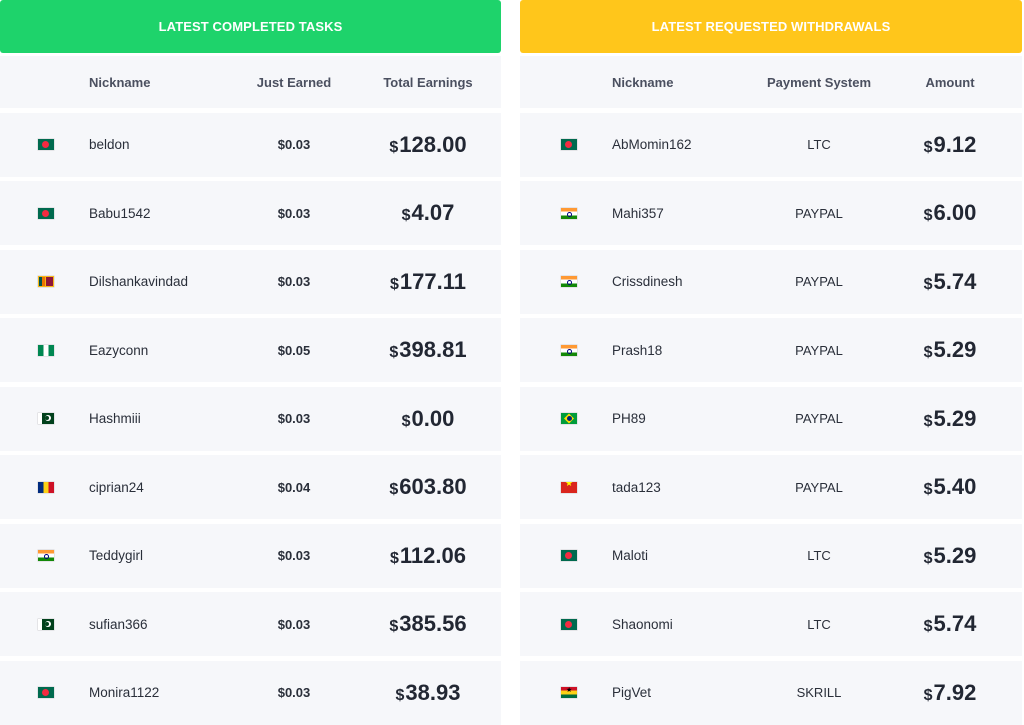  Describe the element at coordinates (771, 350) in the screenshot. I see `table-row: Prash18 PAYPAL $5.29` at that location.